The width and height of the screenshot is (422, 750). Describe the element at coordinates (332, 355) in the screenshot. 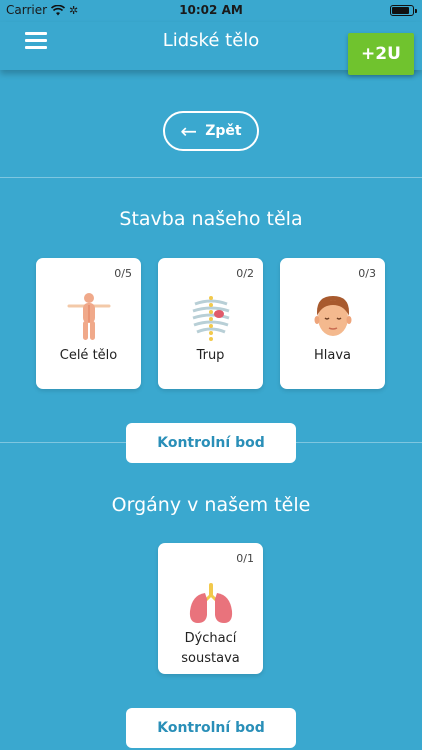

I see `card-label: Hlava` at that location.